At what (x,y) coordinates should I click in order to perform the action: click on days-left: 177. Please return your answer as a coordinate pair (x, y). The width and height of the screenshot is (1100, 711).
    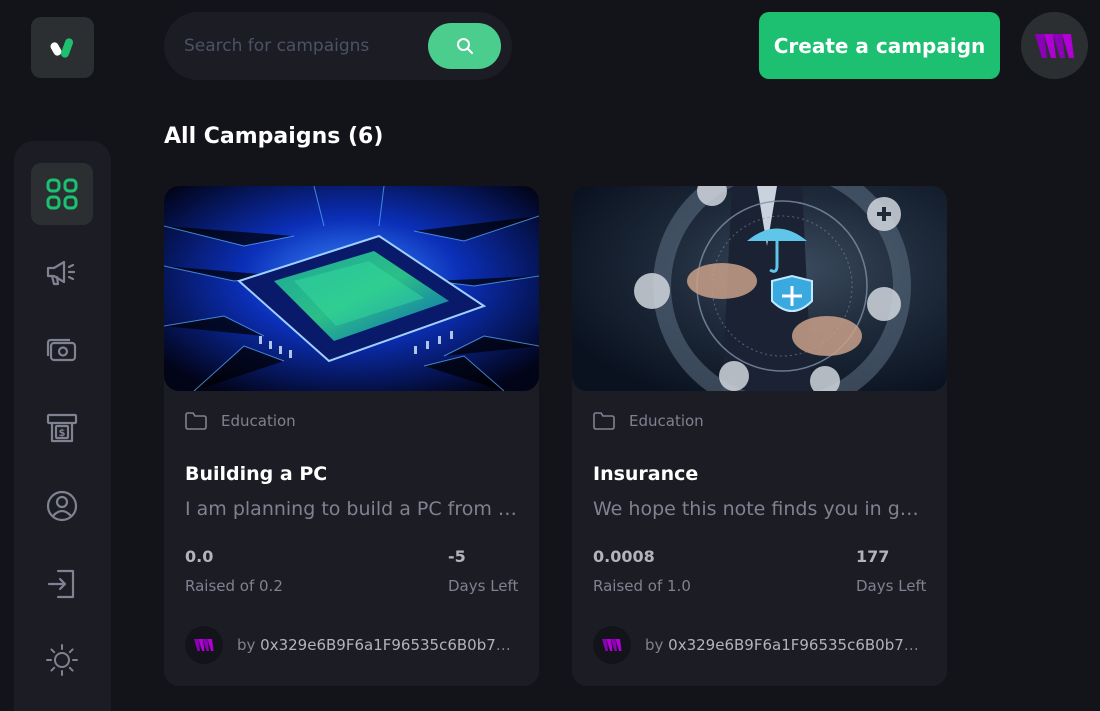
    Looking at the image, I should click on (873, 556).